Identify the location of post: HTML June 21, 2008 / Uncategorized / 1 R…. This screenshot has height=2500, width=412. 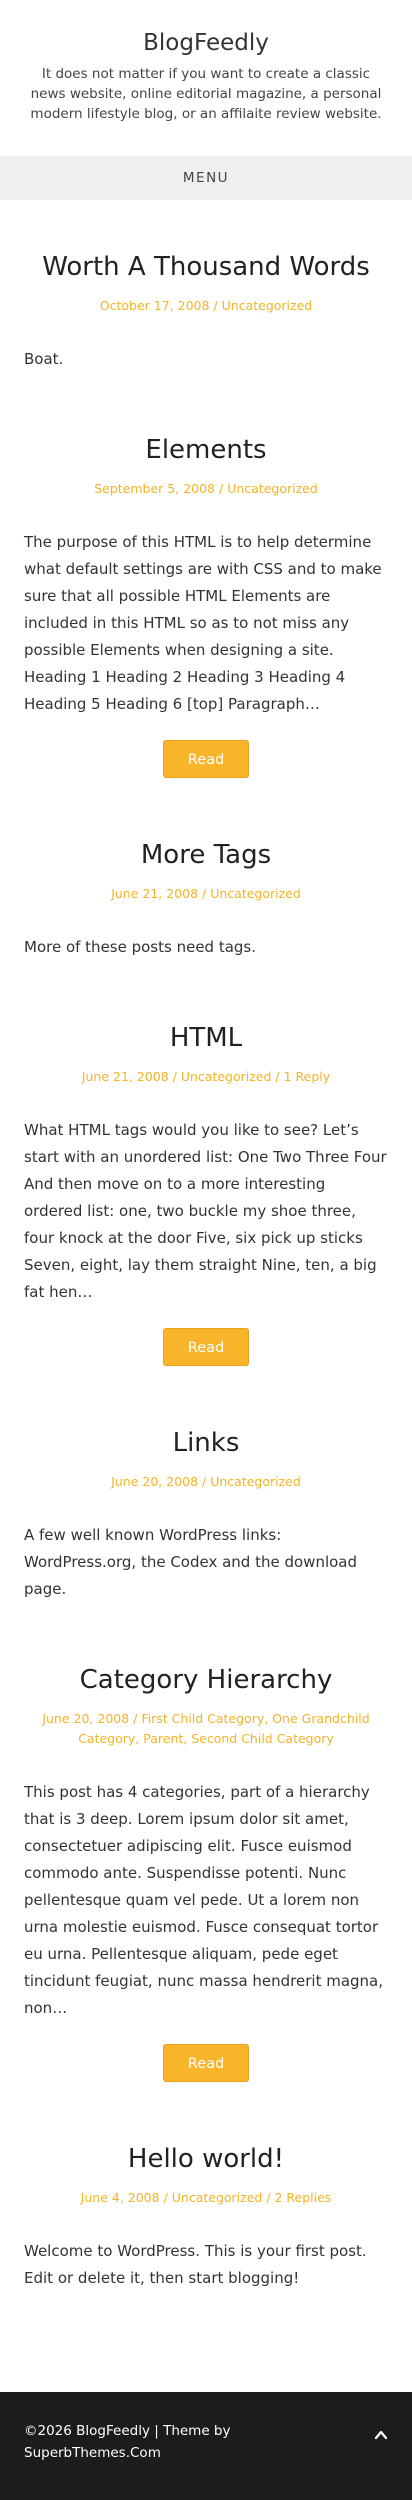
(206, 1163).